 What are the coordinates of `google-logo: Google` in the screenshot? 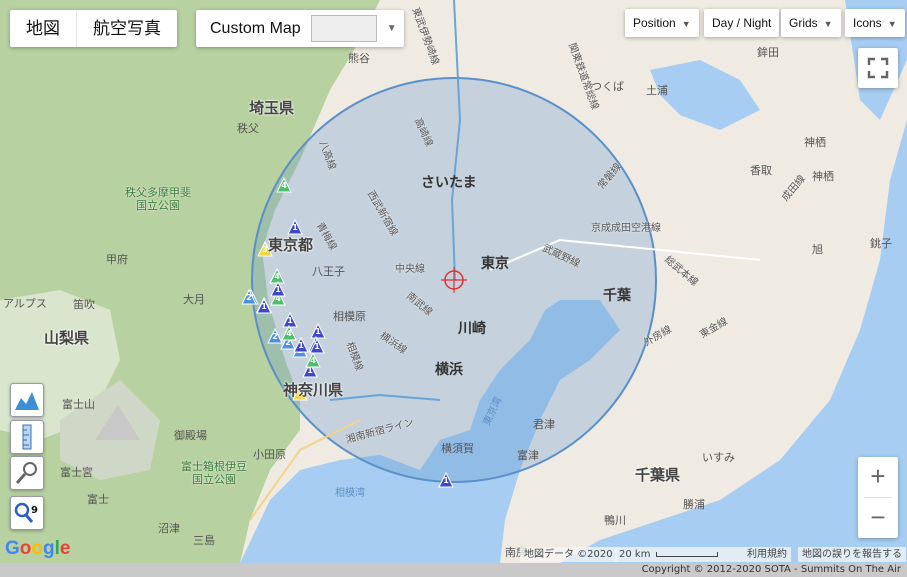 It's located at (38, 548).